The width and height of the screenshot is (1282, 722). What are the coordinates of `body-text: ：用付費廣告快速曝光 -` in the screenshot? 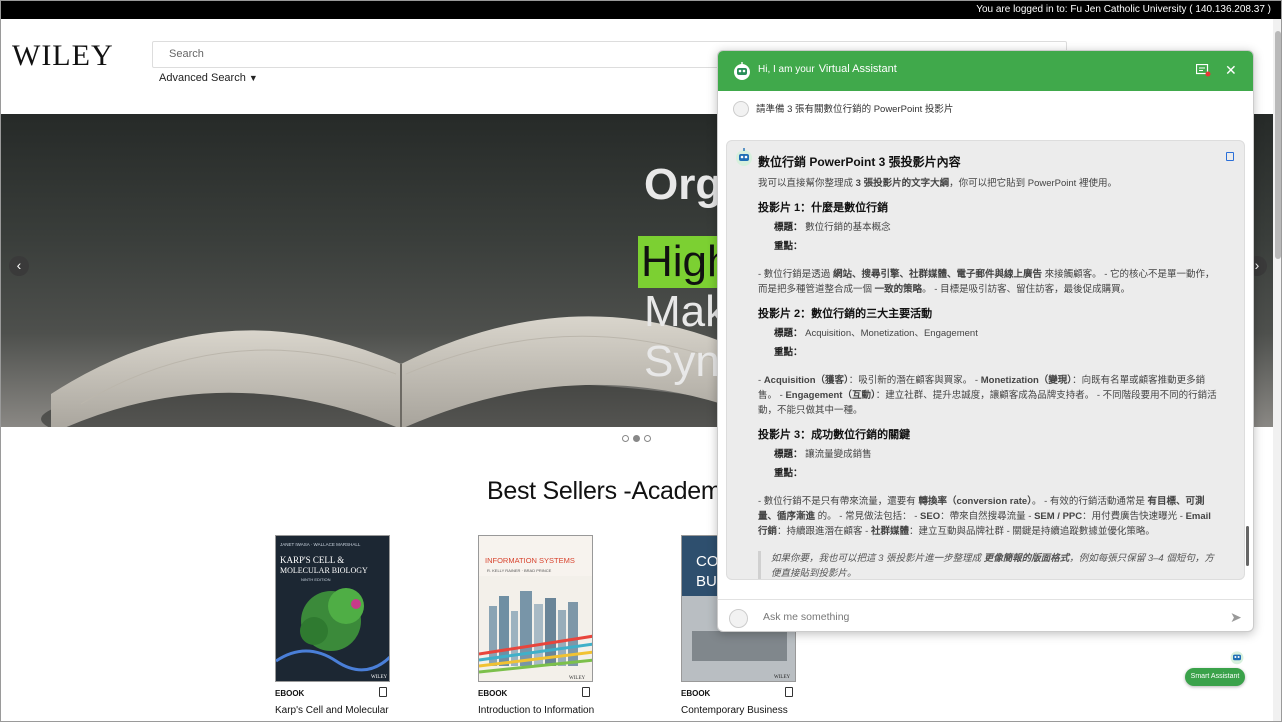 It's located at (1134, 516).